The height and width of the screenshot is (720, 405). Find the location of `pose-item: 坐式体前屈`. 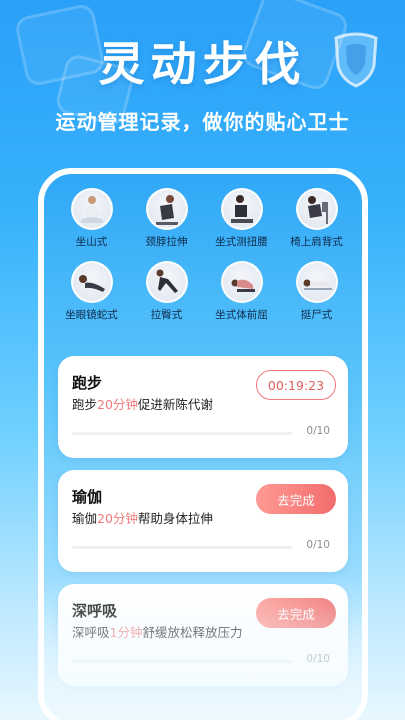

pose-item: 坐式体前屈 is located at coordinates (241, 291).